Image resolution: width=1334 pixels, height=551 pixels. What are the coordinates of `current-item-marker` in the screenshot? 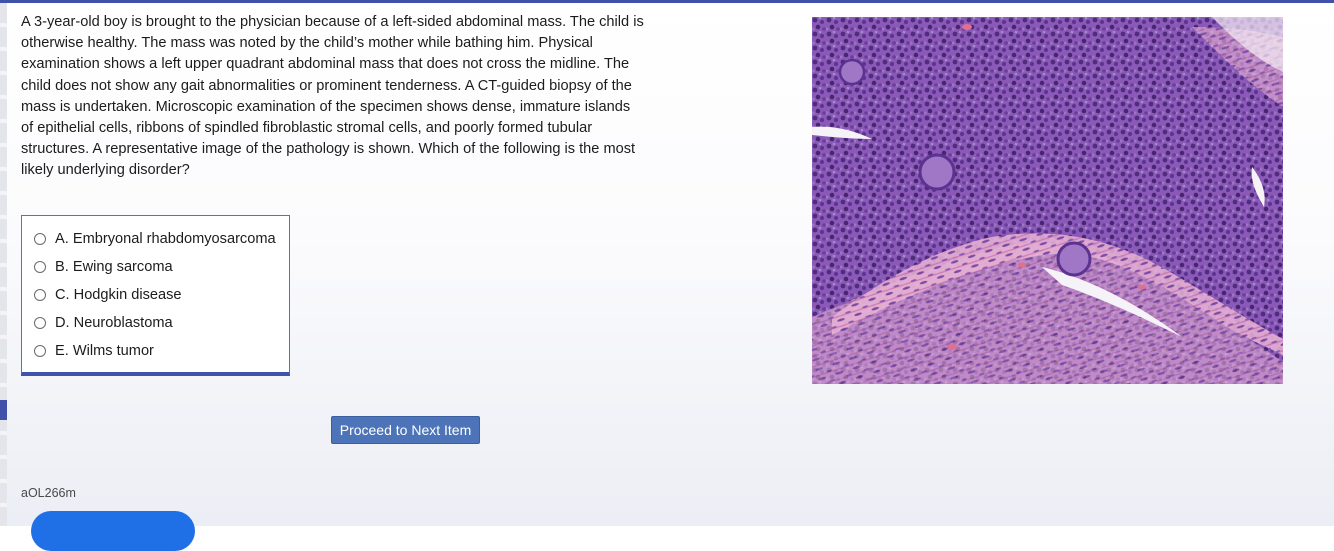 It's located at (3, 410).